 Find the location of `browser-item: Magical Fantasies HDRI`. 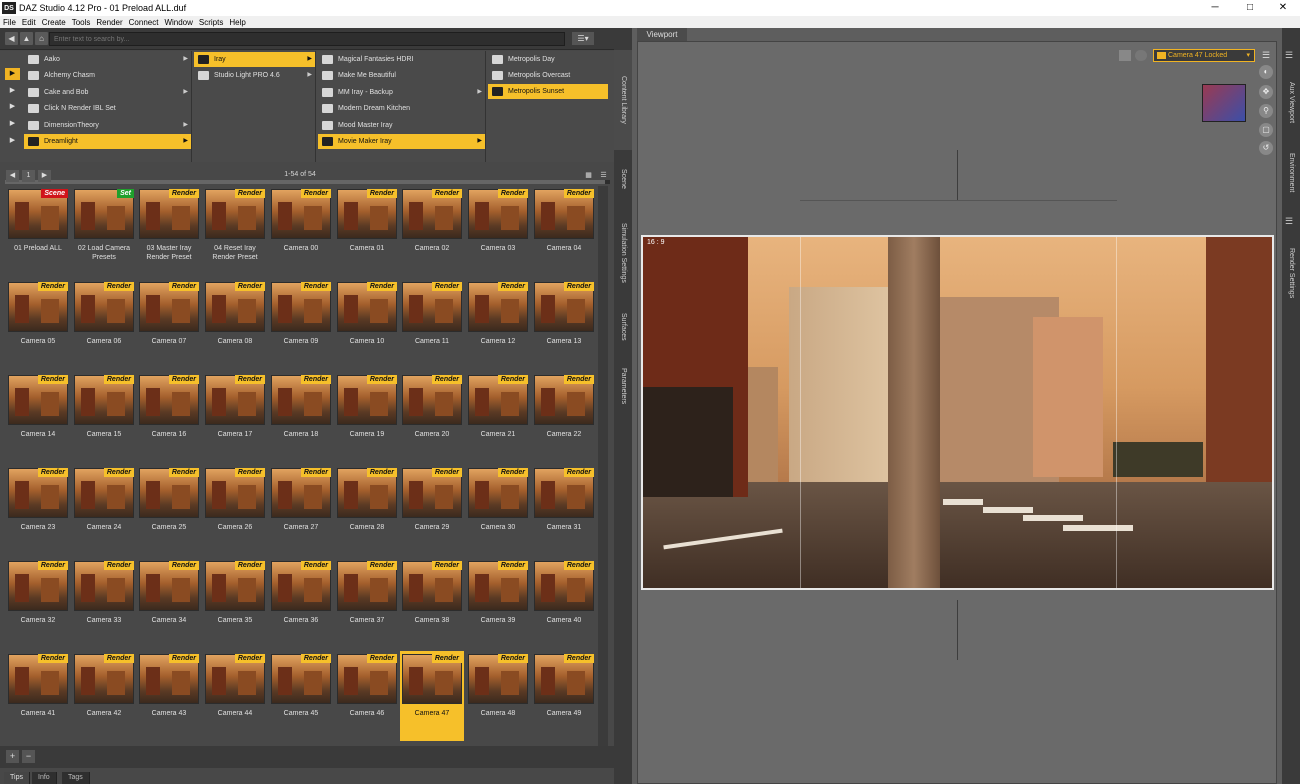

browser-item: Magical Fantasies HDRI is located at coordinates (401, 59).